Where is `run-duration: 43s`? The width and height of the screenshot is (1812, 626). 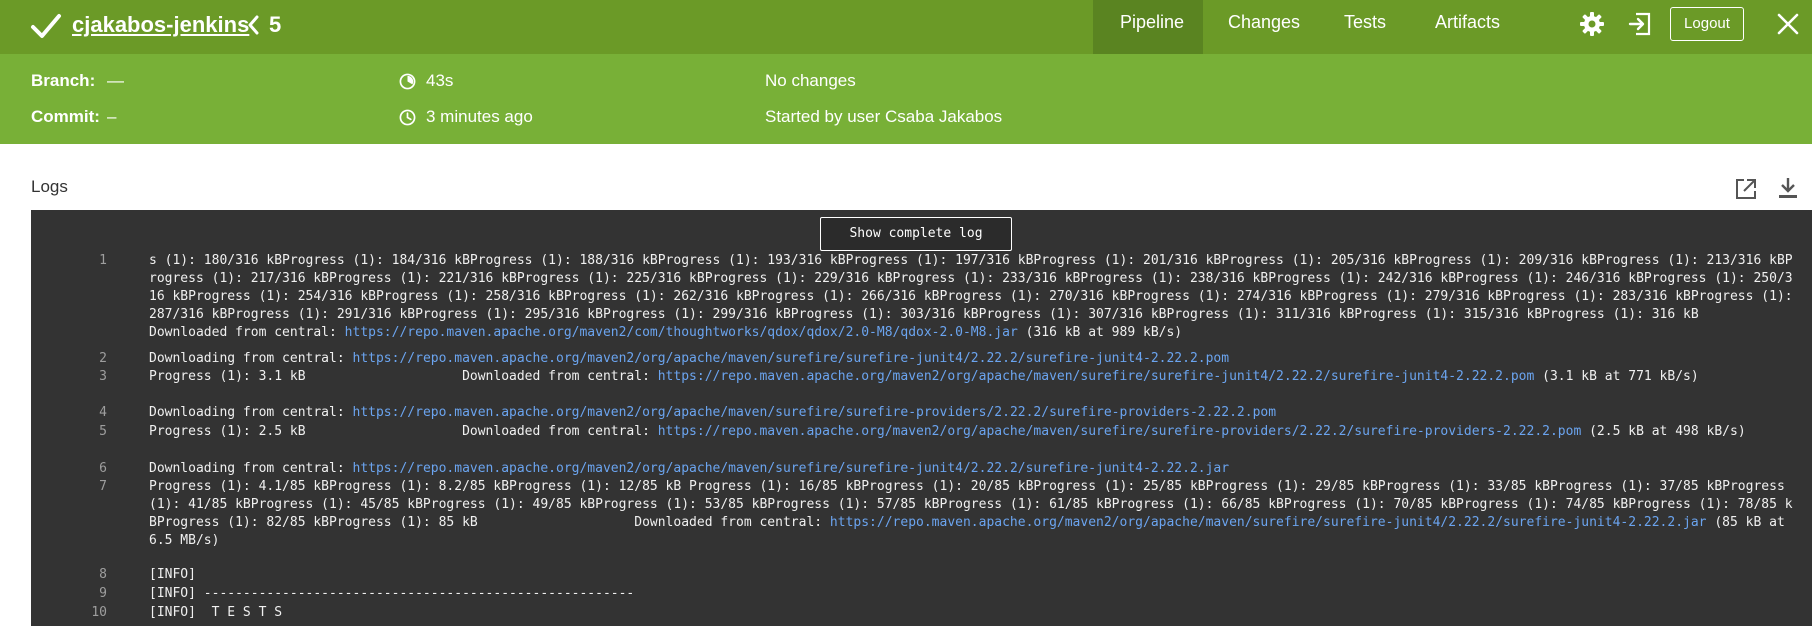 run-duration: 43s is located at coordinates (440, 80).